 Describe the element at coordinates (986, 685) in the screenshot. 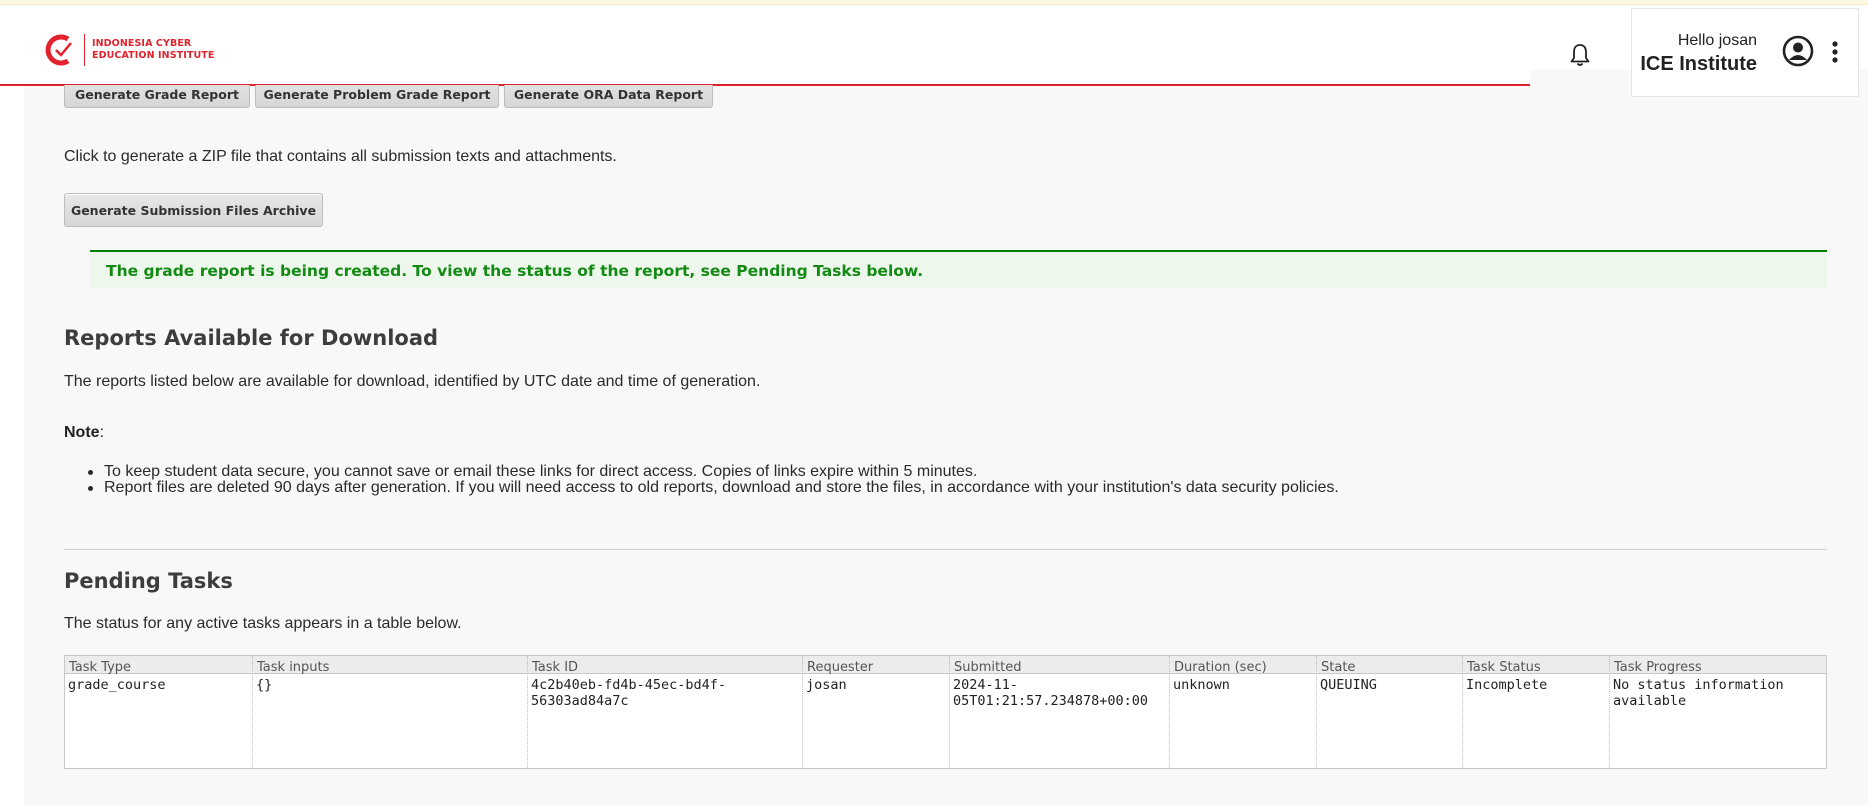

I see `cell-submitted-line1: 2024-11-` at that location.